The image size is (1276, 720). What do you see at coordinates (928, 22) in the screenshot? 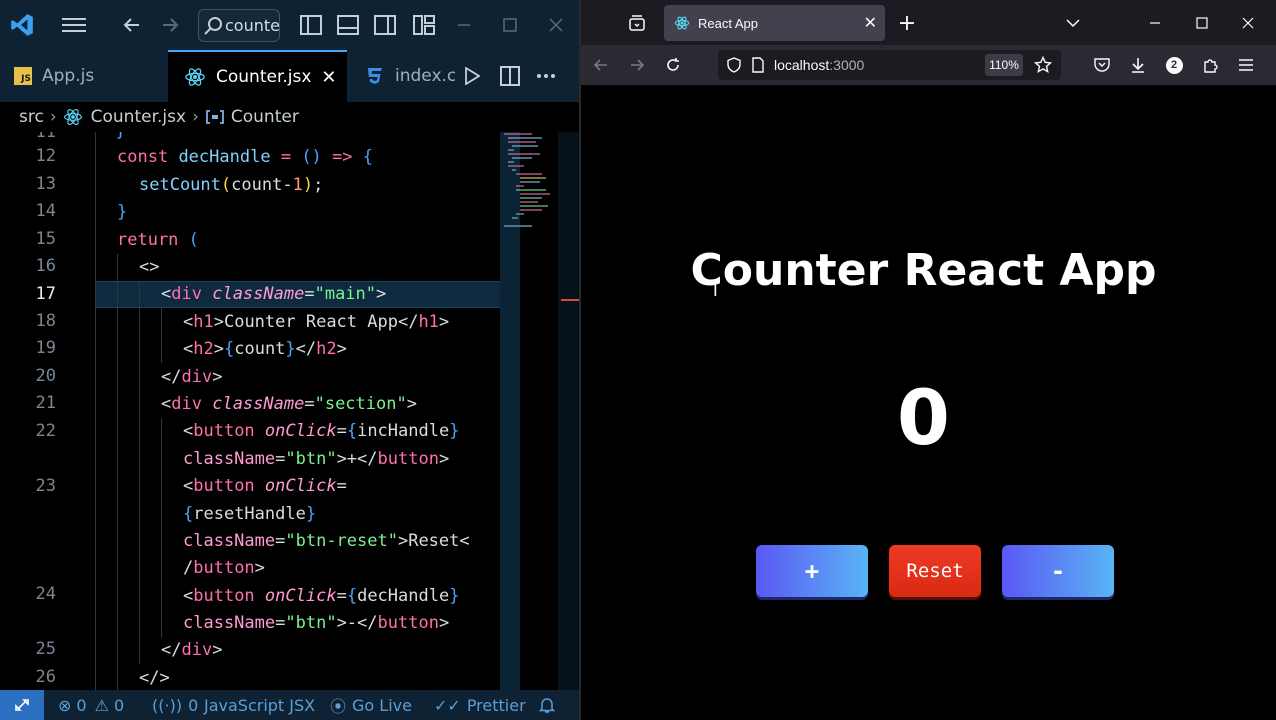
I see `browser-tab-bar: React App ✕ +` at bounding box center [928, 22].